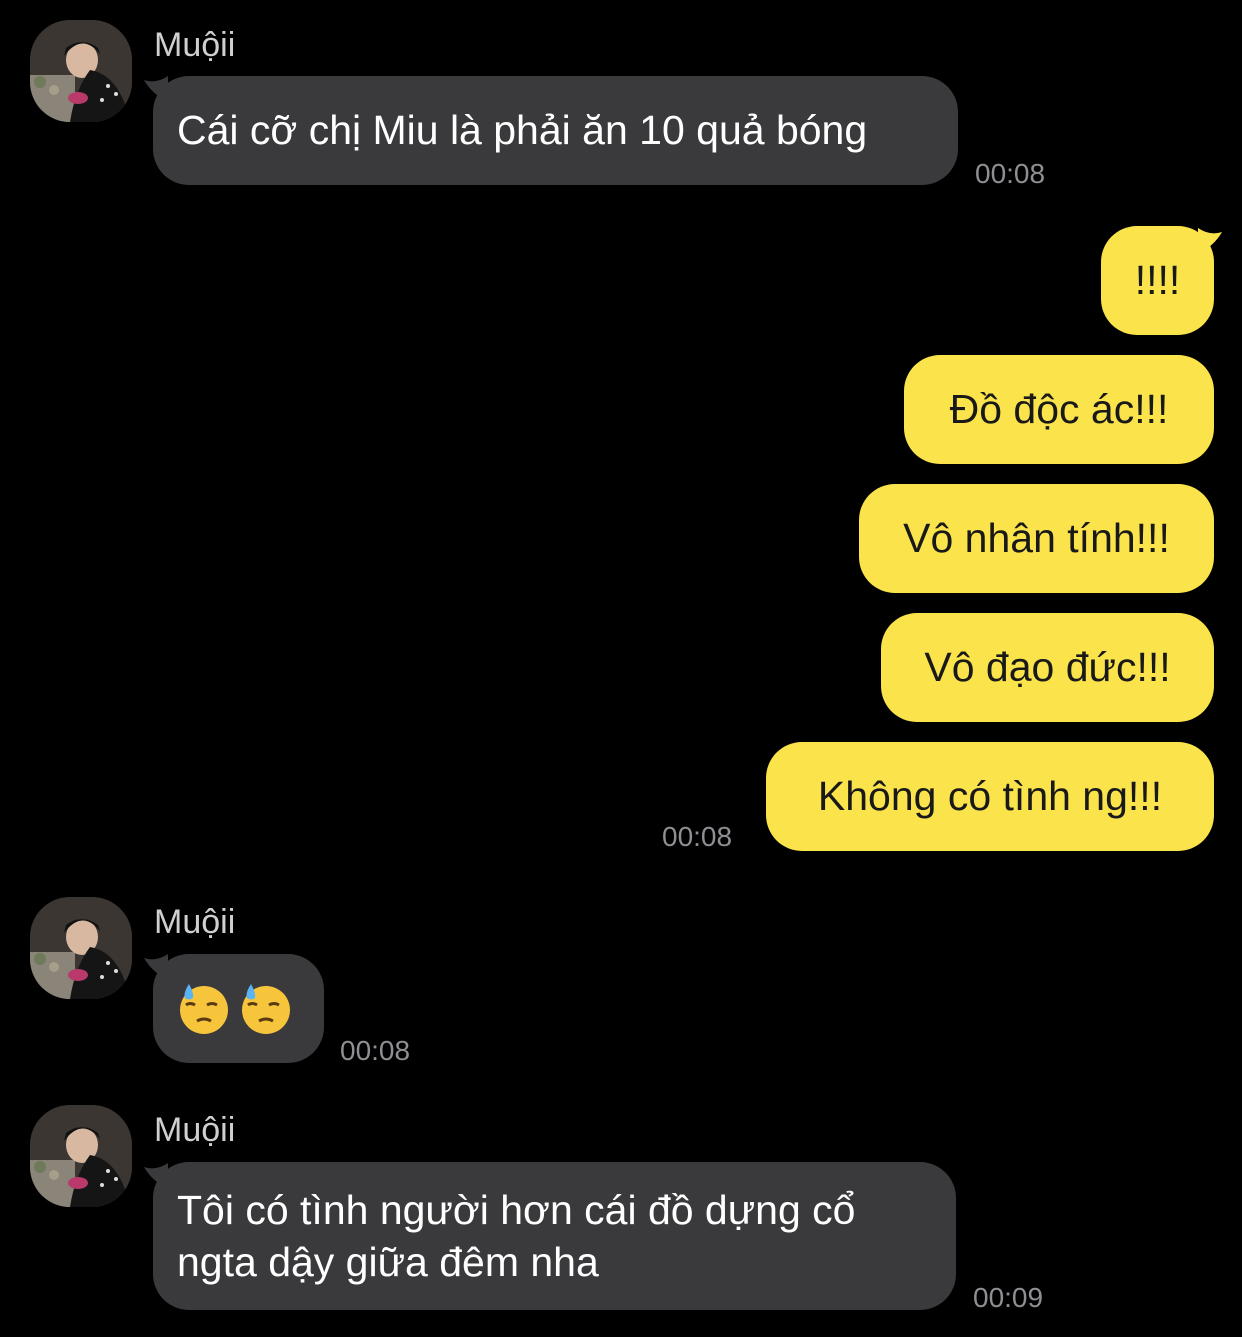  I want to click on message-text-line: ngta dậy giữa đêm nha, so click(388, 1262).